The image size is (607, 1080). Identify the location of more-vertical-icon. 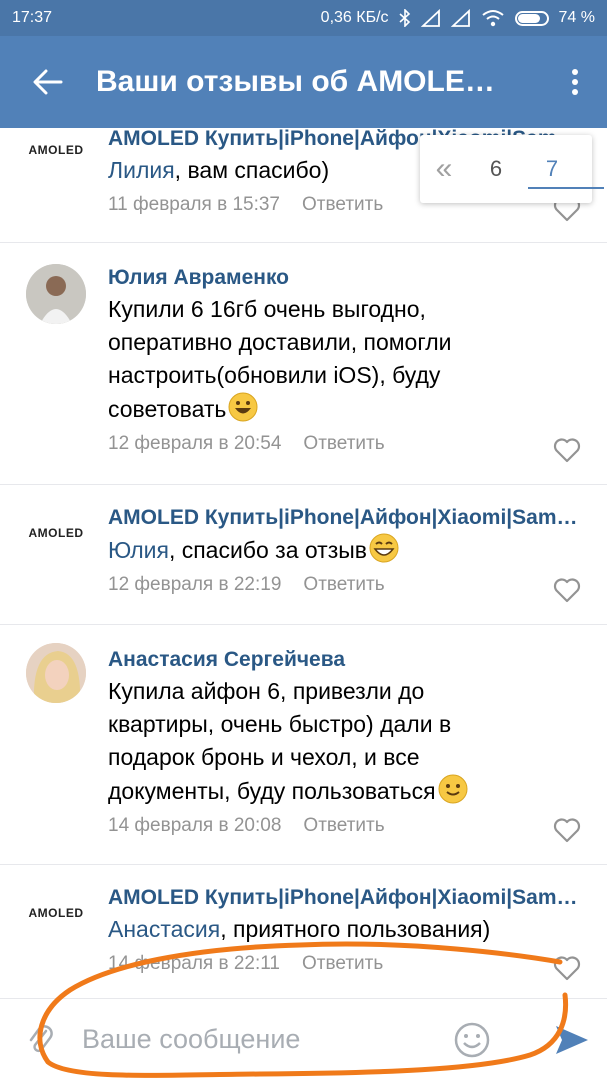
(575, 82).